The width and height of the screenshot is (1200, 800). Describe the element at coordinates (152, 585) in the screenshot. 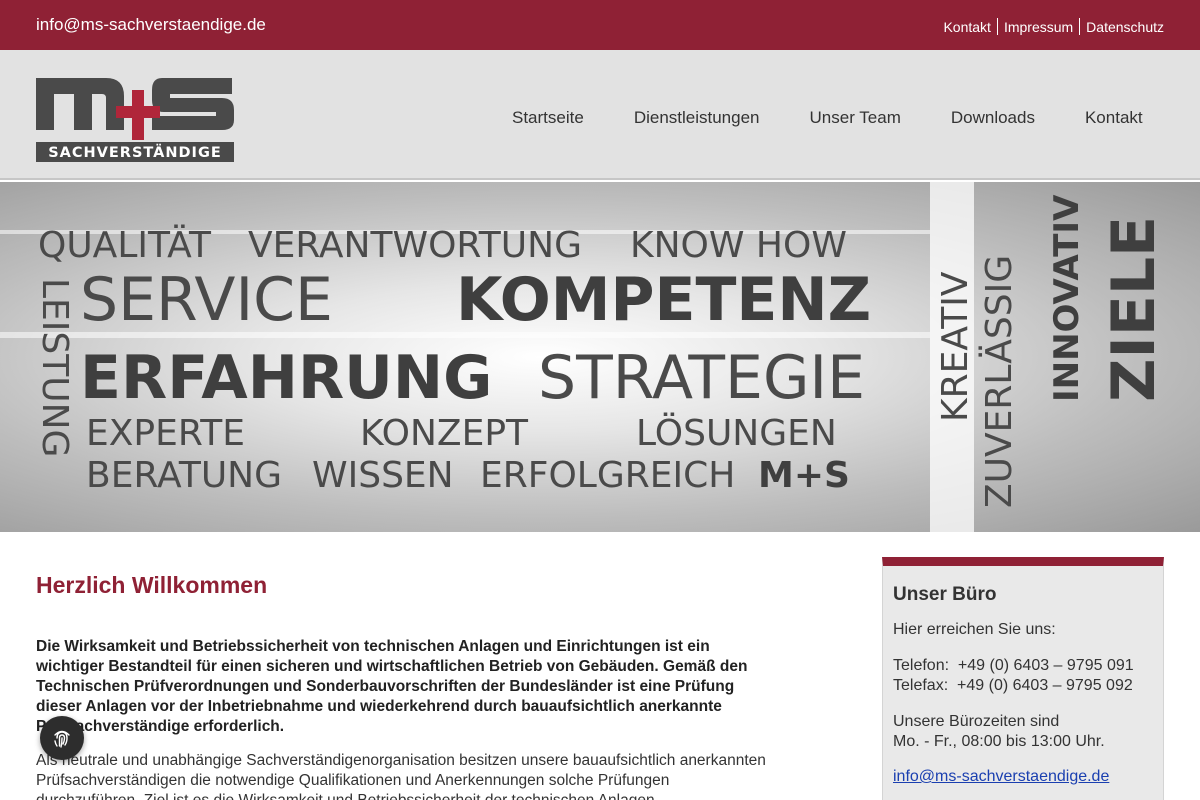

I see `page-title: Herzlich Willkommen` at that location.